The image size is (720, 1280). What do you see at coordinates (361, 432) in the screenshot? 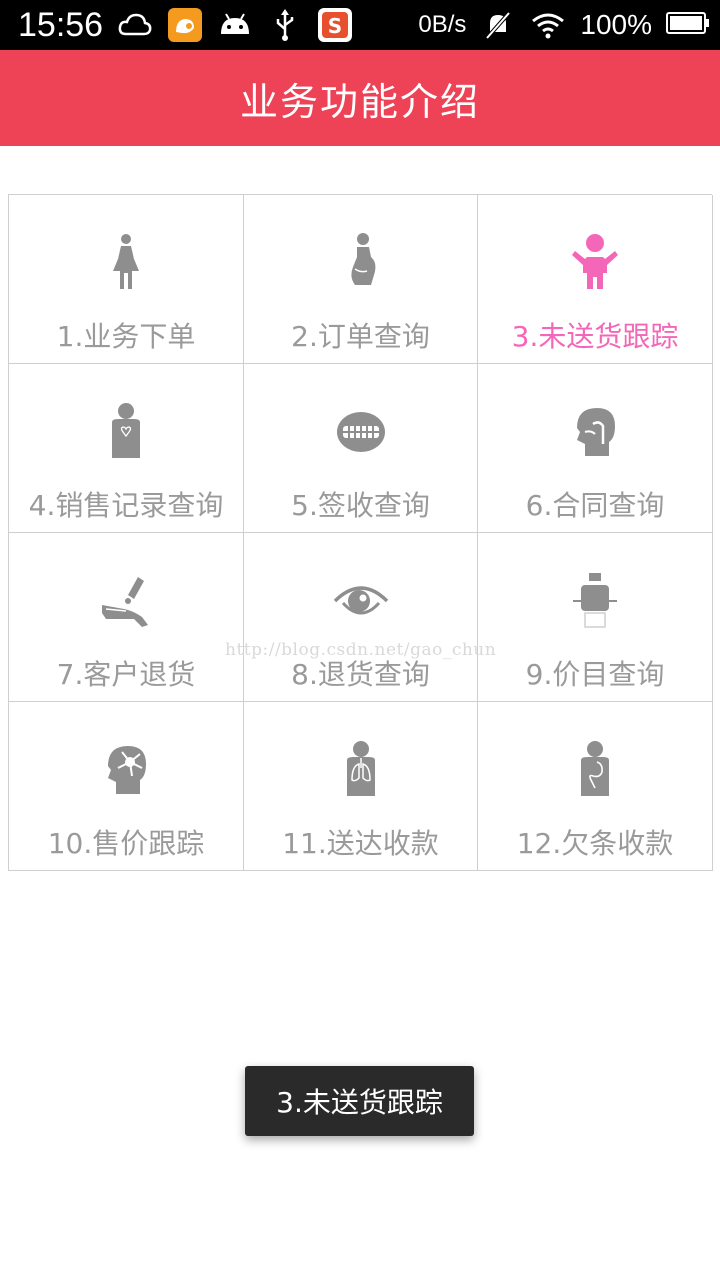
I see `mouth-teeth-icon` at bounding box center [361, 432].